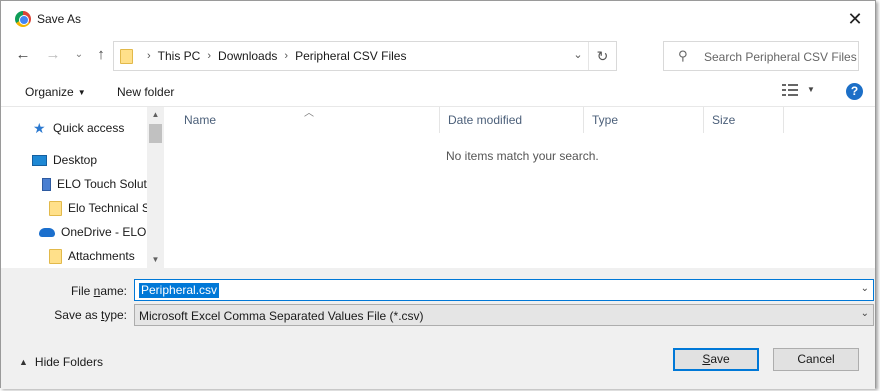 The width and height of the screenshot is (880, 391). I want to click on forward-arrow-icon: →, so click(53, 55).